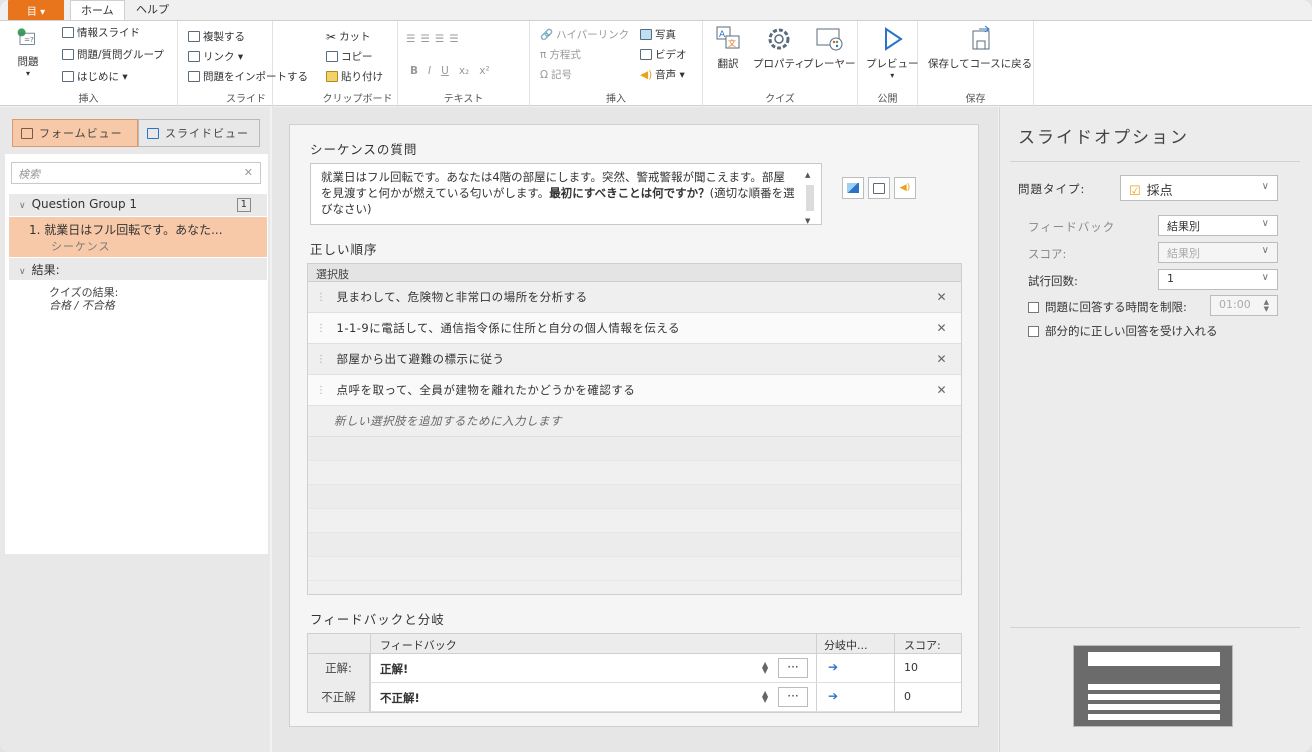  What do you see at coordinates (1218, 279) in the screenshot?
I see `attempts-select: 1 ∨` at bounding box center [1218, 279].